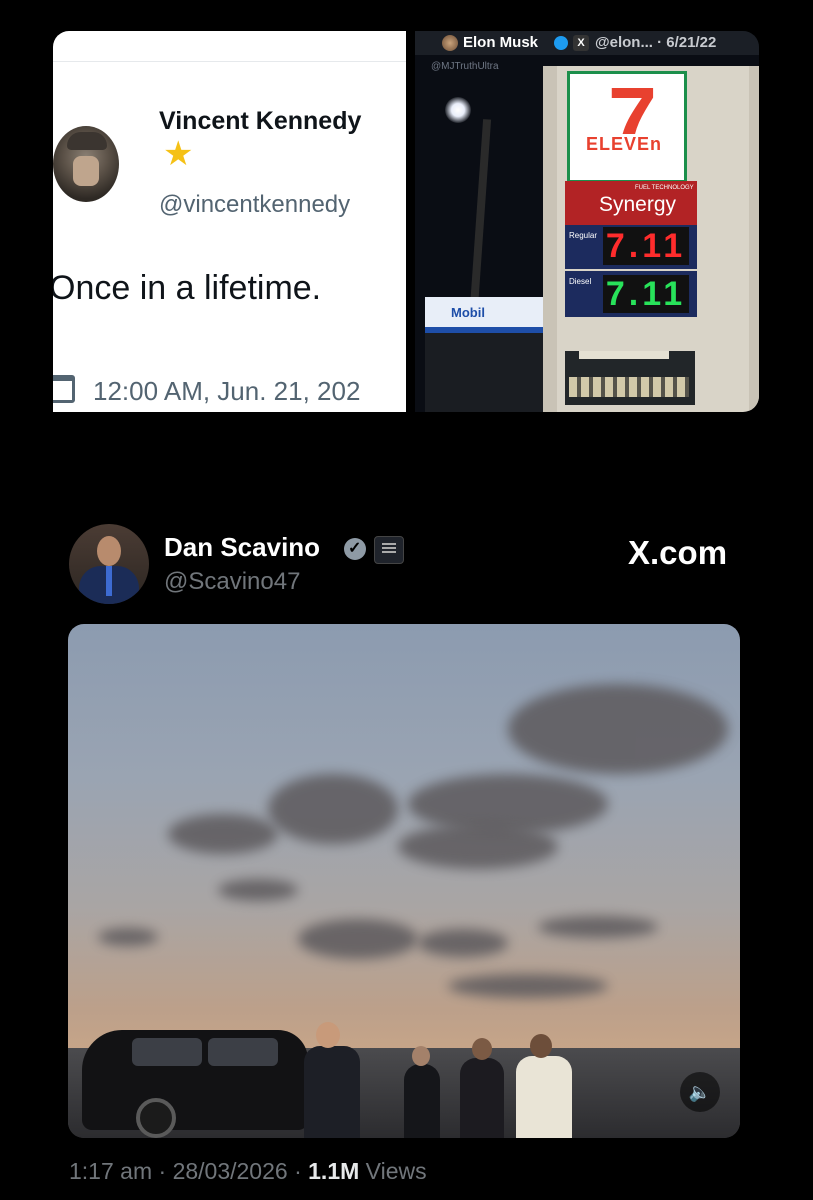 The width and height of the screenshot is (813, 1200). Describe the element at coordinates (109, 581) in the screenshot. I see `avatar-tie` at that location.